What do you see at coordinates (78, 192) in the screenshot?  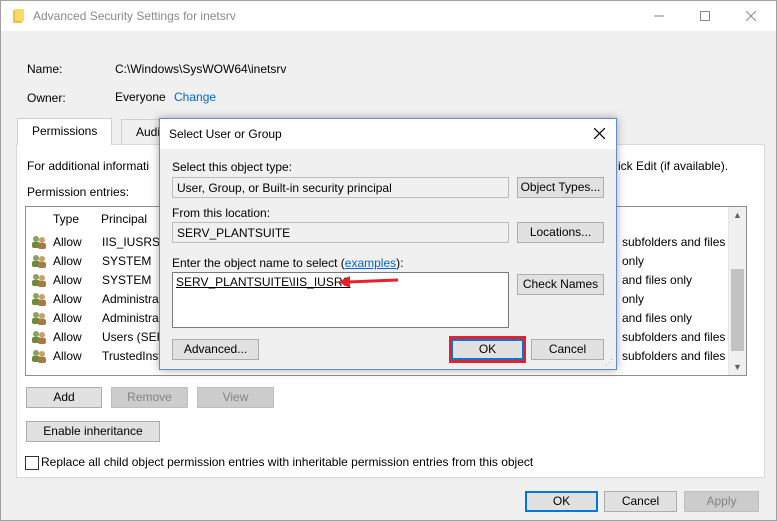 I see `permission-entries-label: Permission entries:` at bounding box center [78, 192].